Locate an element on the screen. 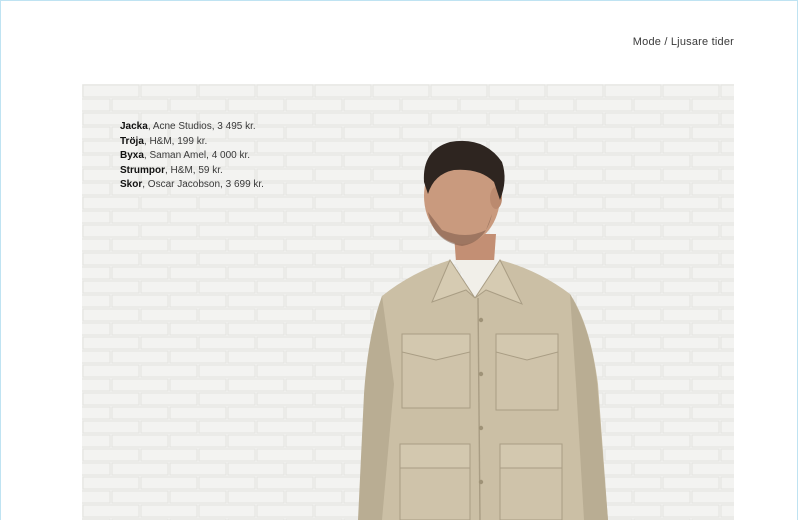 The height and width of the screenshot is (520, 800). credit-detail: , Saman Amel, 4 000 kr. is located at coordinates (197, 156).